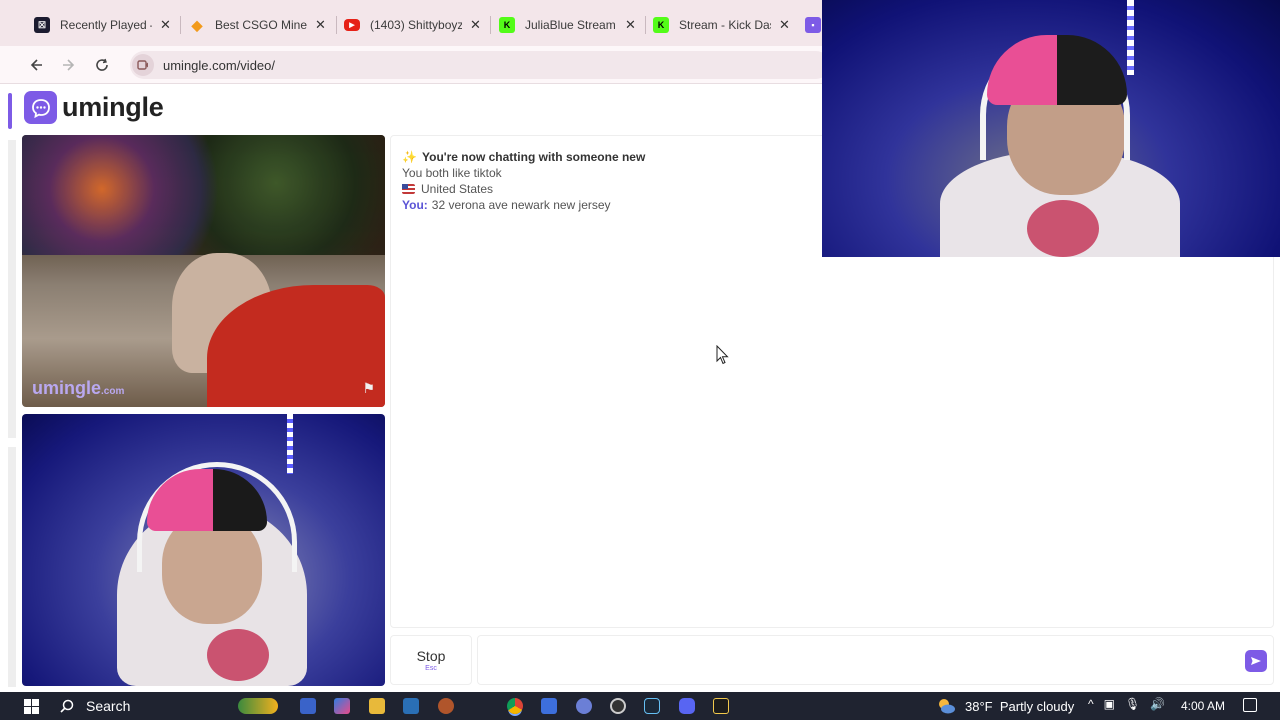  What do you see at coordinates (377, 706) in the screenshot?
I see `file-explorer-icon` at bounding box center [377, 706].